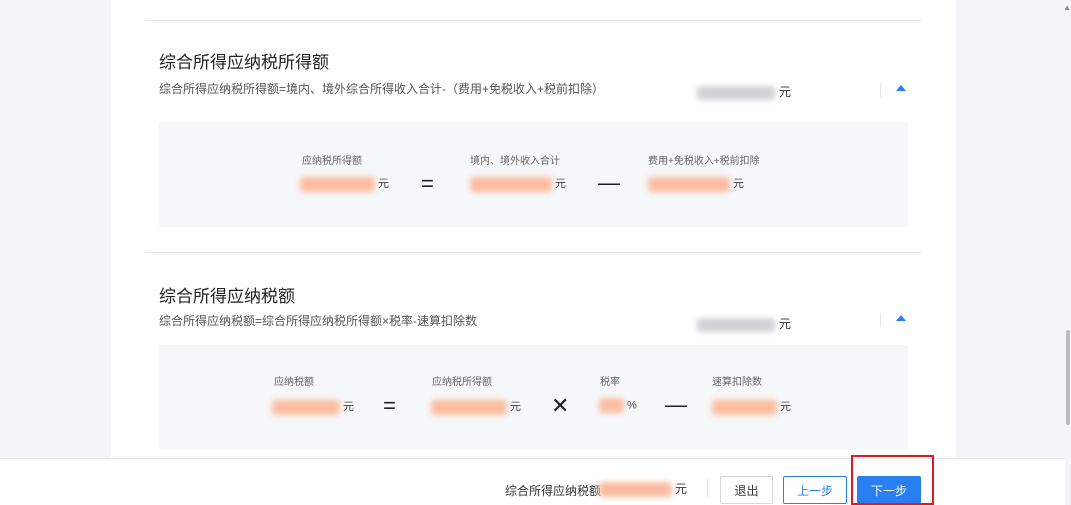 The image size is (1071, 505). What do you see at coordinates (736, 324) in the screenshot?
I see `section2-amount-blurred` at bounding box center [736, 324].